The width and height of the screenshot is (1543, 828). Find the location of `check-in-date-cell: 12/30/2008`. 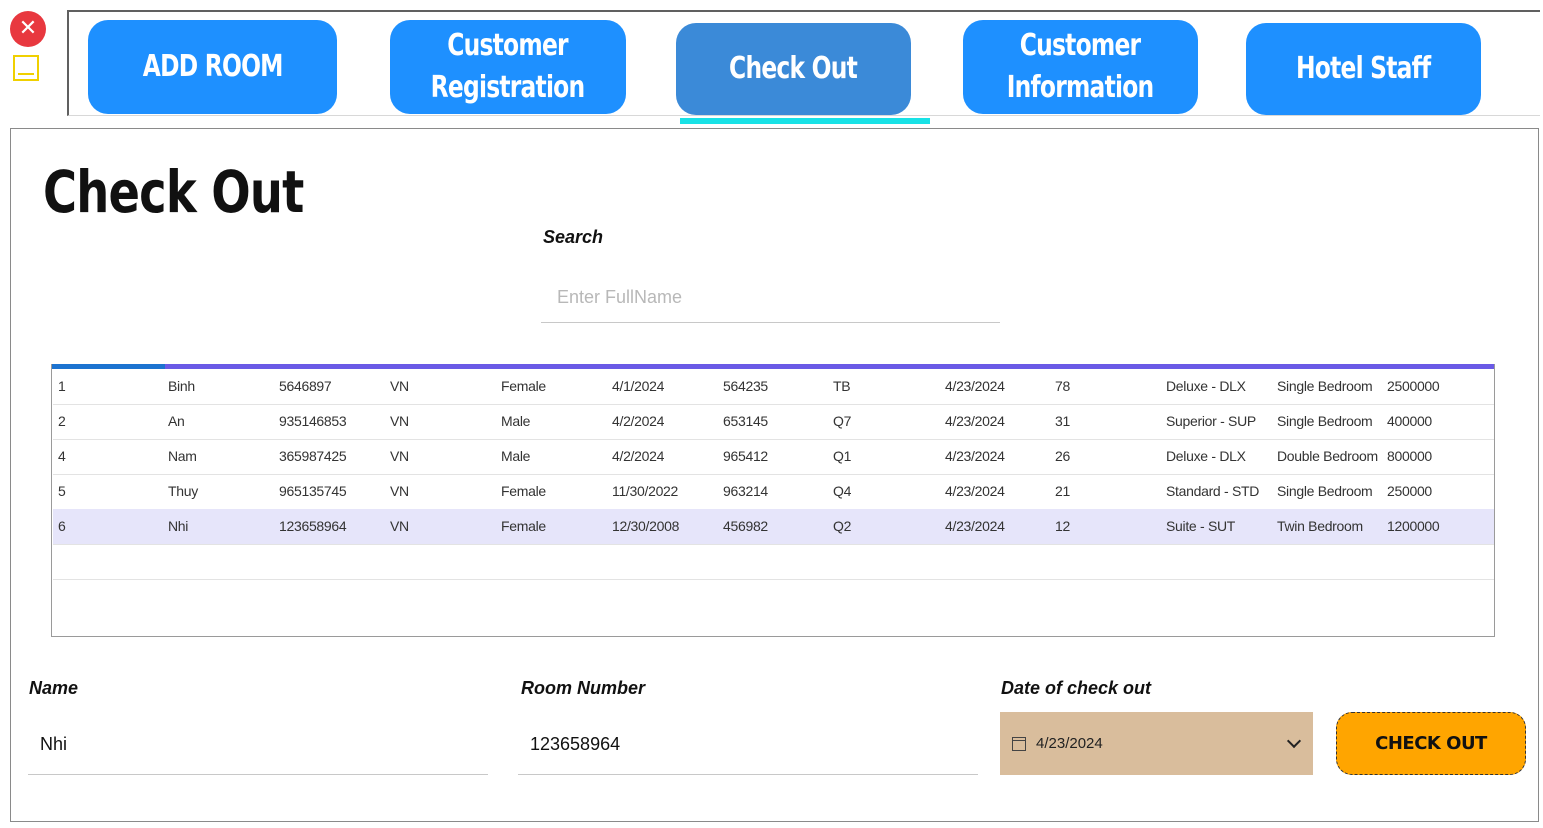

check-in-date-cell: 12/30/2008 is located at coordinates (646, 526).